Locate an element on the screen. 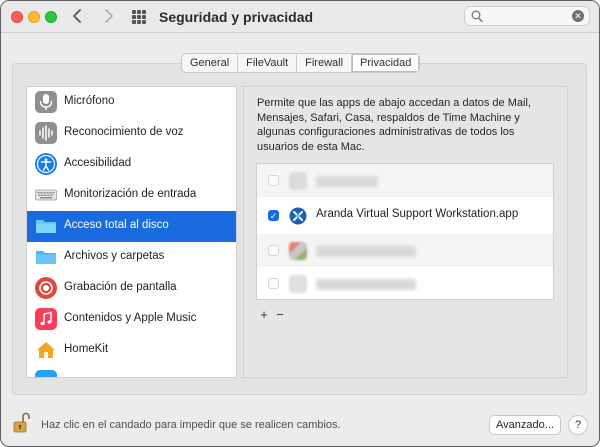  accessibility-icon is located at coordinates (46, 164).